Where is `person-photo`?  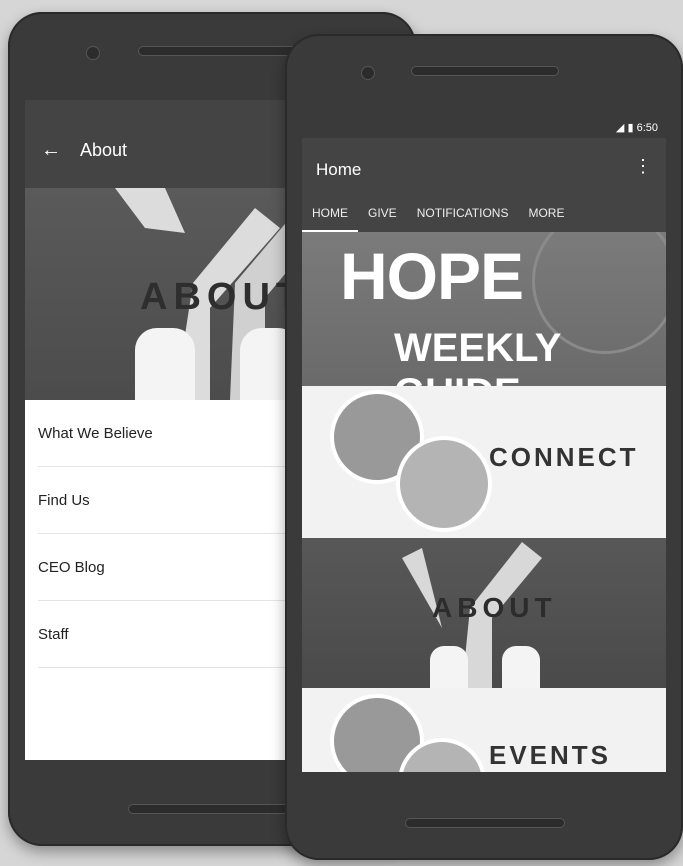
person-photo is located at coordinates (444, 484).